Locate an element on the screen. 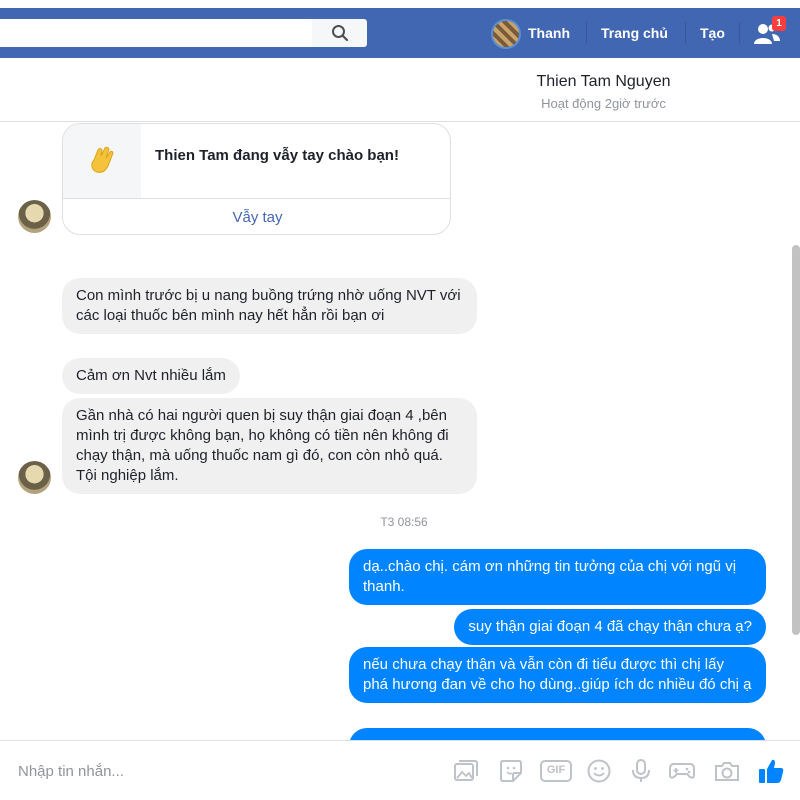  camera-icon is located at coordinates (727, 771).